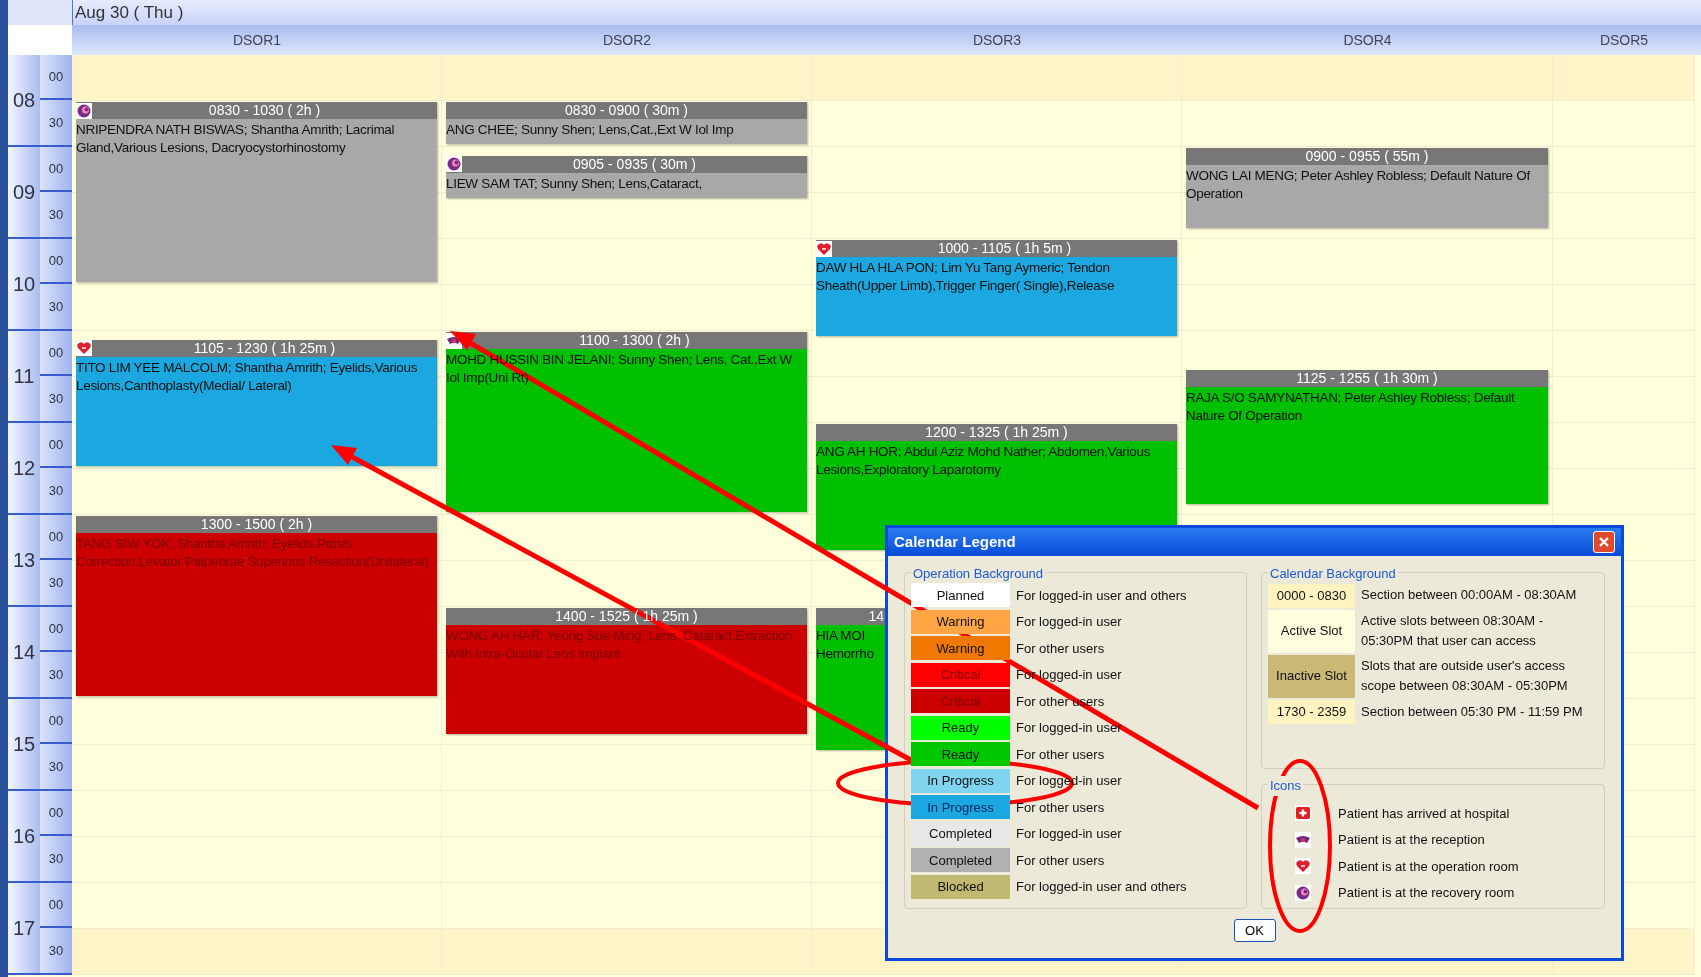  I want to click on color-swatch: Blocked, so click(960, 886).